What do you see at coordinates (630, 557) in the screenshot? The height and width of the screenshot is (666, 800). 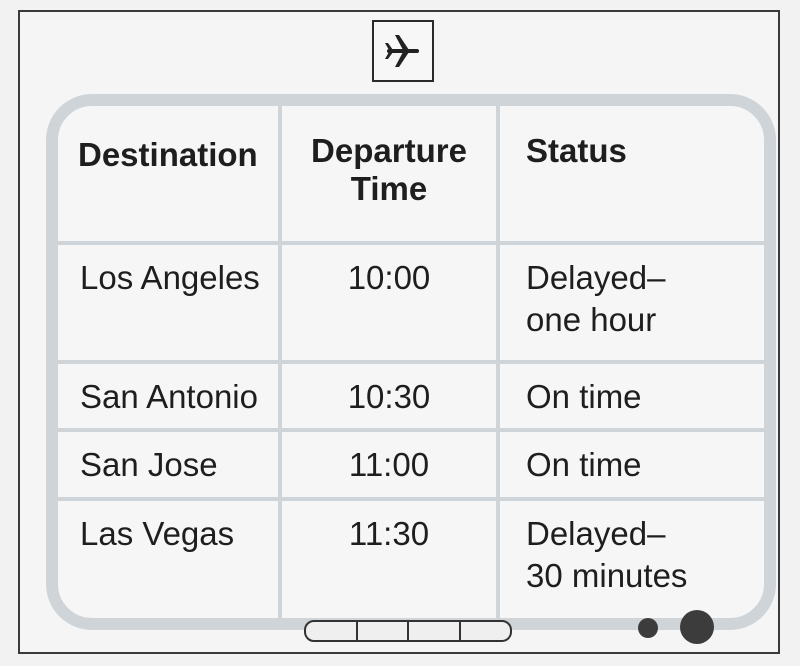 I see `status-cell: Delayed– 30 minutes` at bounding box center [630, 557].